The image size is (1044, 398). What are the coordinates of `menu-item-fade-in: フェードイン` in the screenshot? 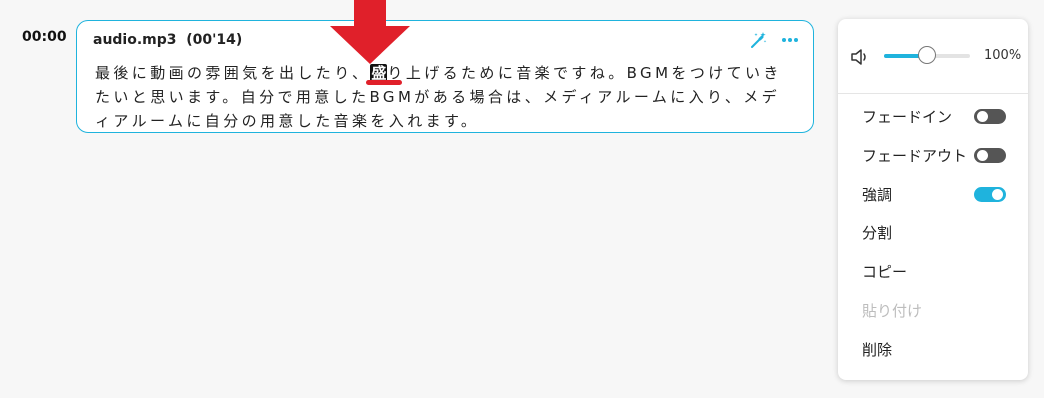 It's located at (907, 116).